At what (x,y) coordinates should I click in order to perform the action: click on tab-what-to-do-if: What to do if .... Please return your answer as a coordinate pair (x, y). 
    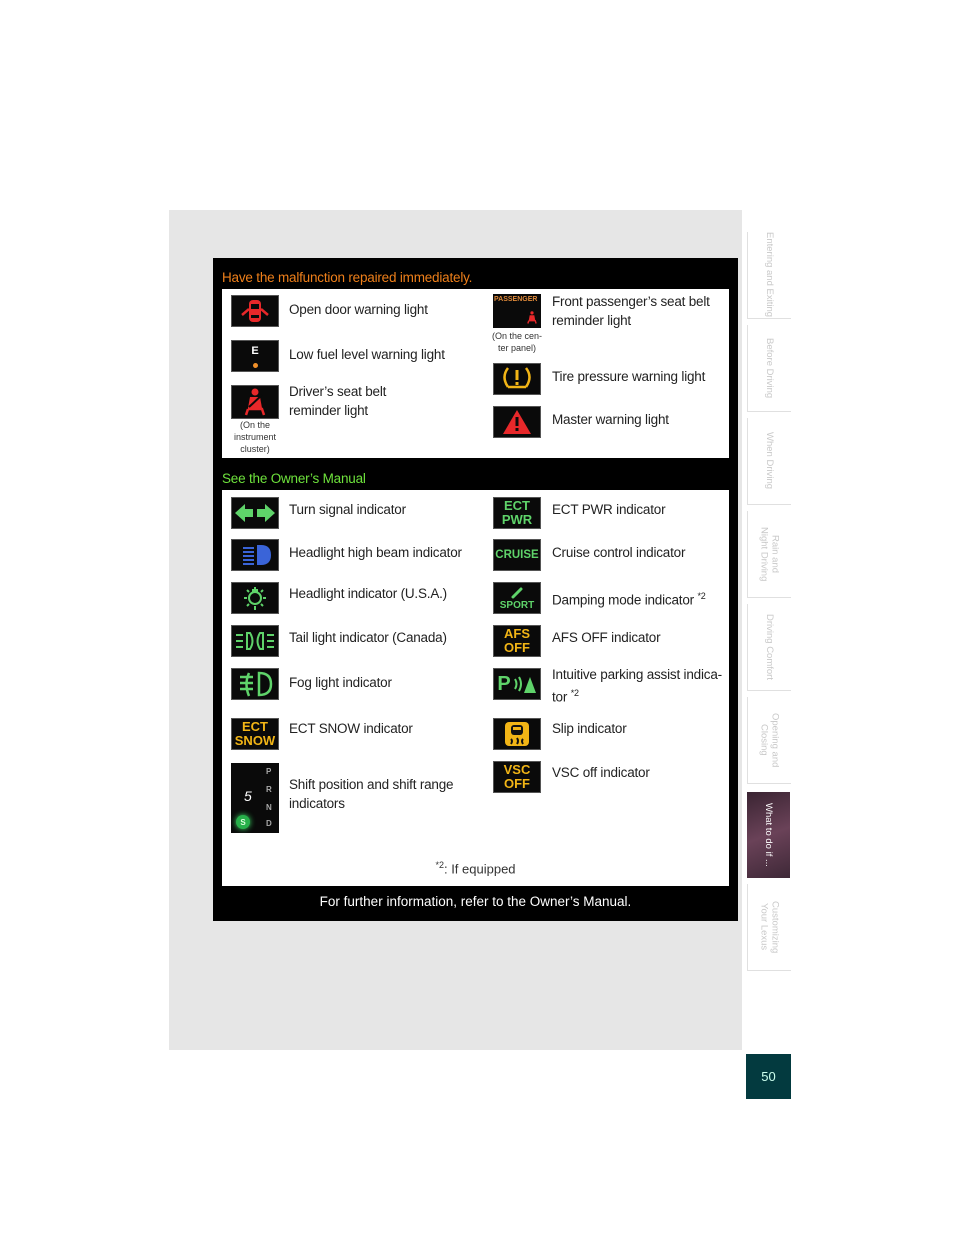
    Looking at the image, I should click on (768, 835).